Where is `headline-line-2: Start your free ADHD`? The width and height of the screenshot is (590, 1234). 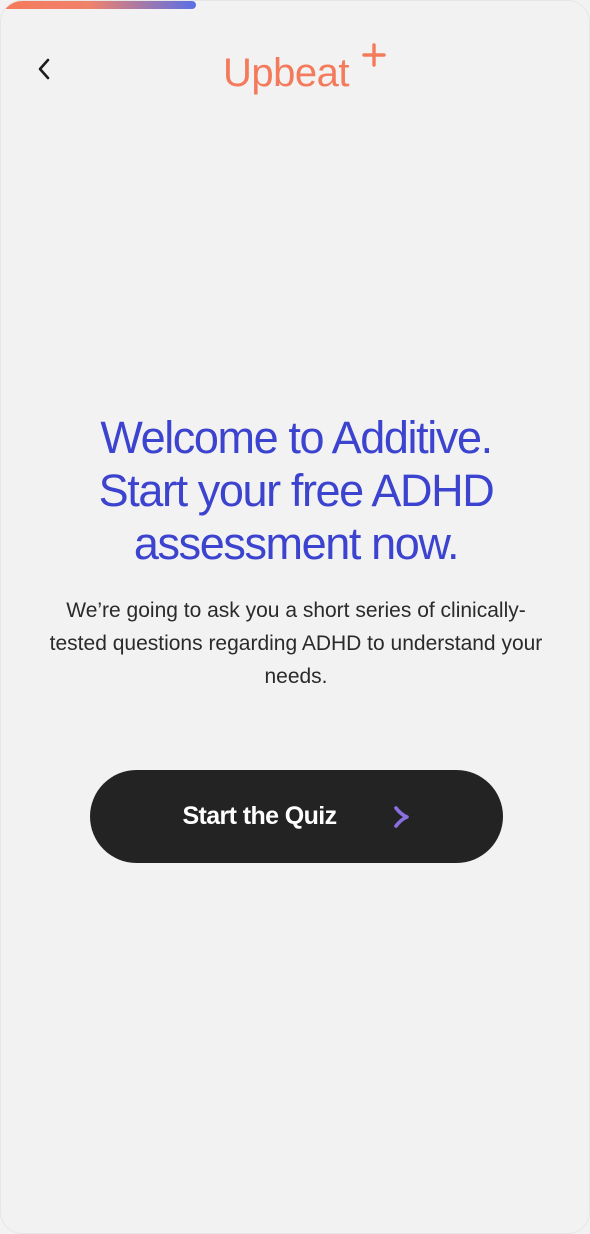
headline-line-2: Start your free ADHD is located at coordinates (296, 490).